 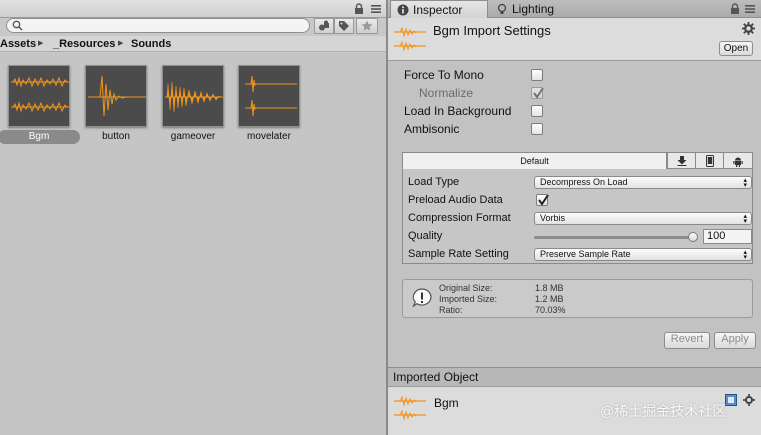 I want to click on platform-tabs: Default, so click(x=577, y=161).